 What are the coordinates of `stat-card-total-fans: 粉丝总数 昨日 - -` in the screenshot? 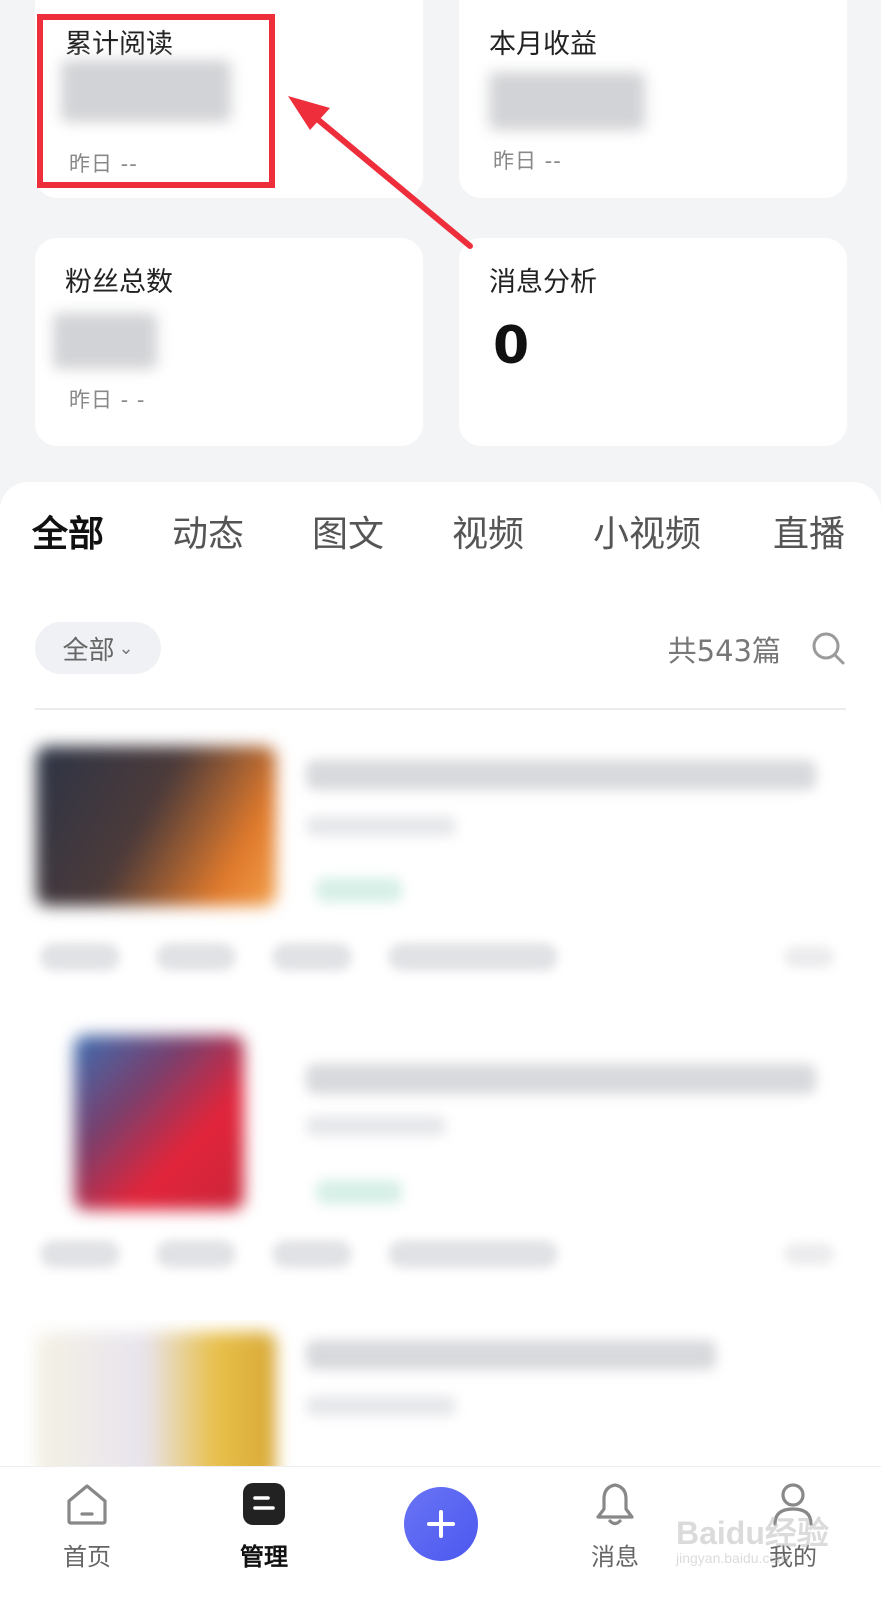 It's located at (229, 342).